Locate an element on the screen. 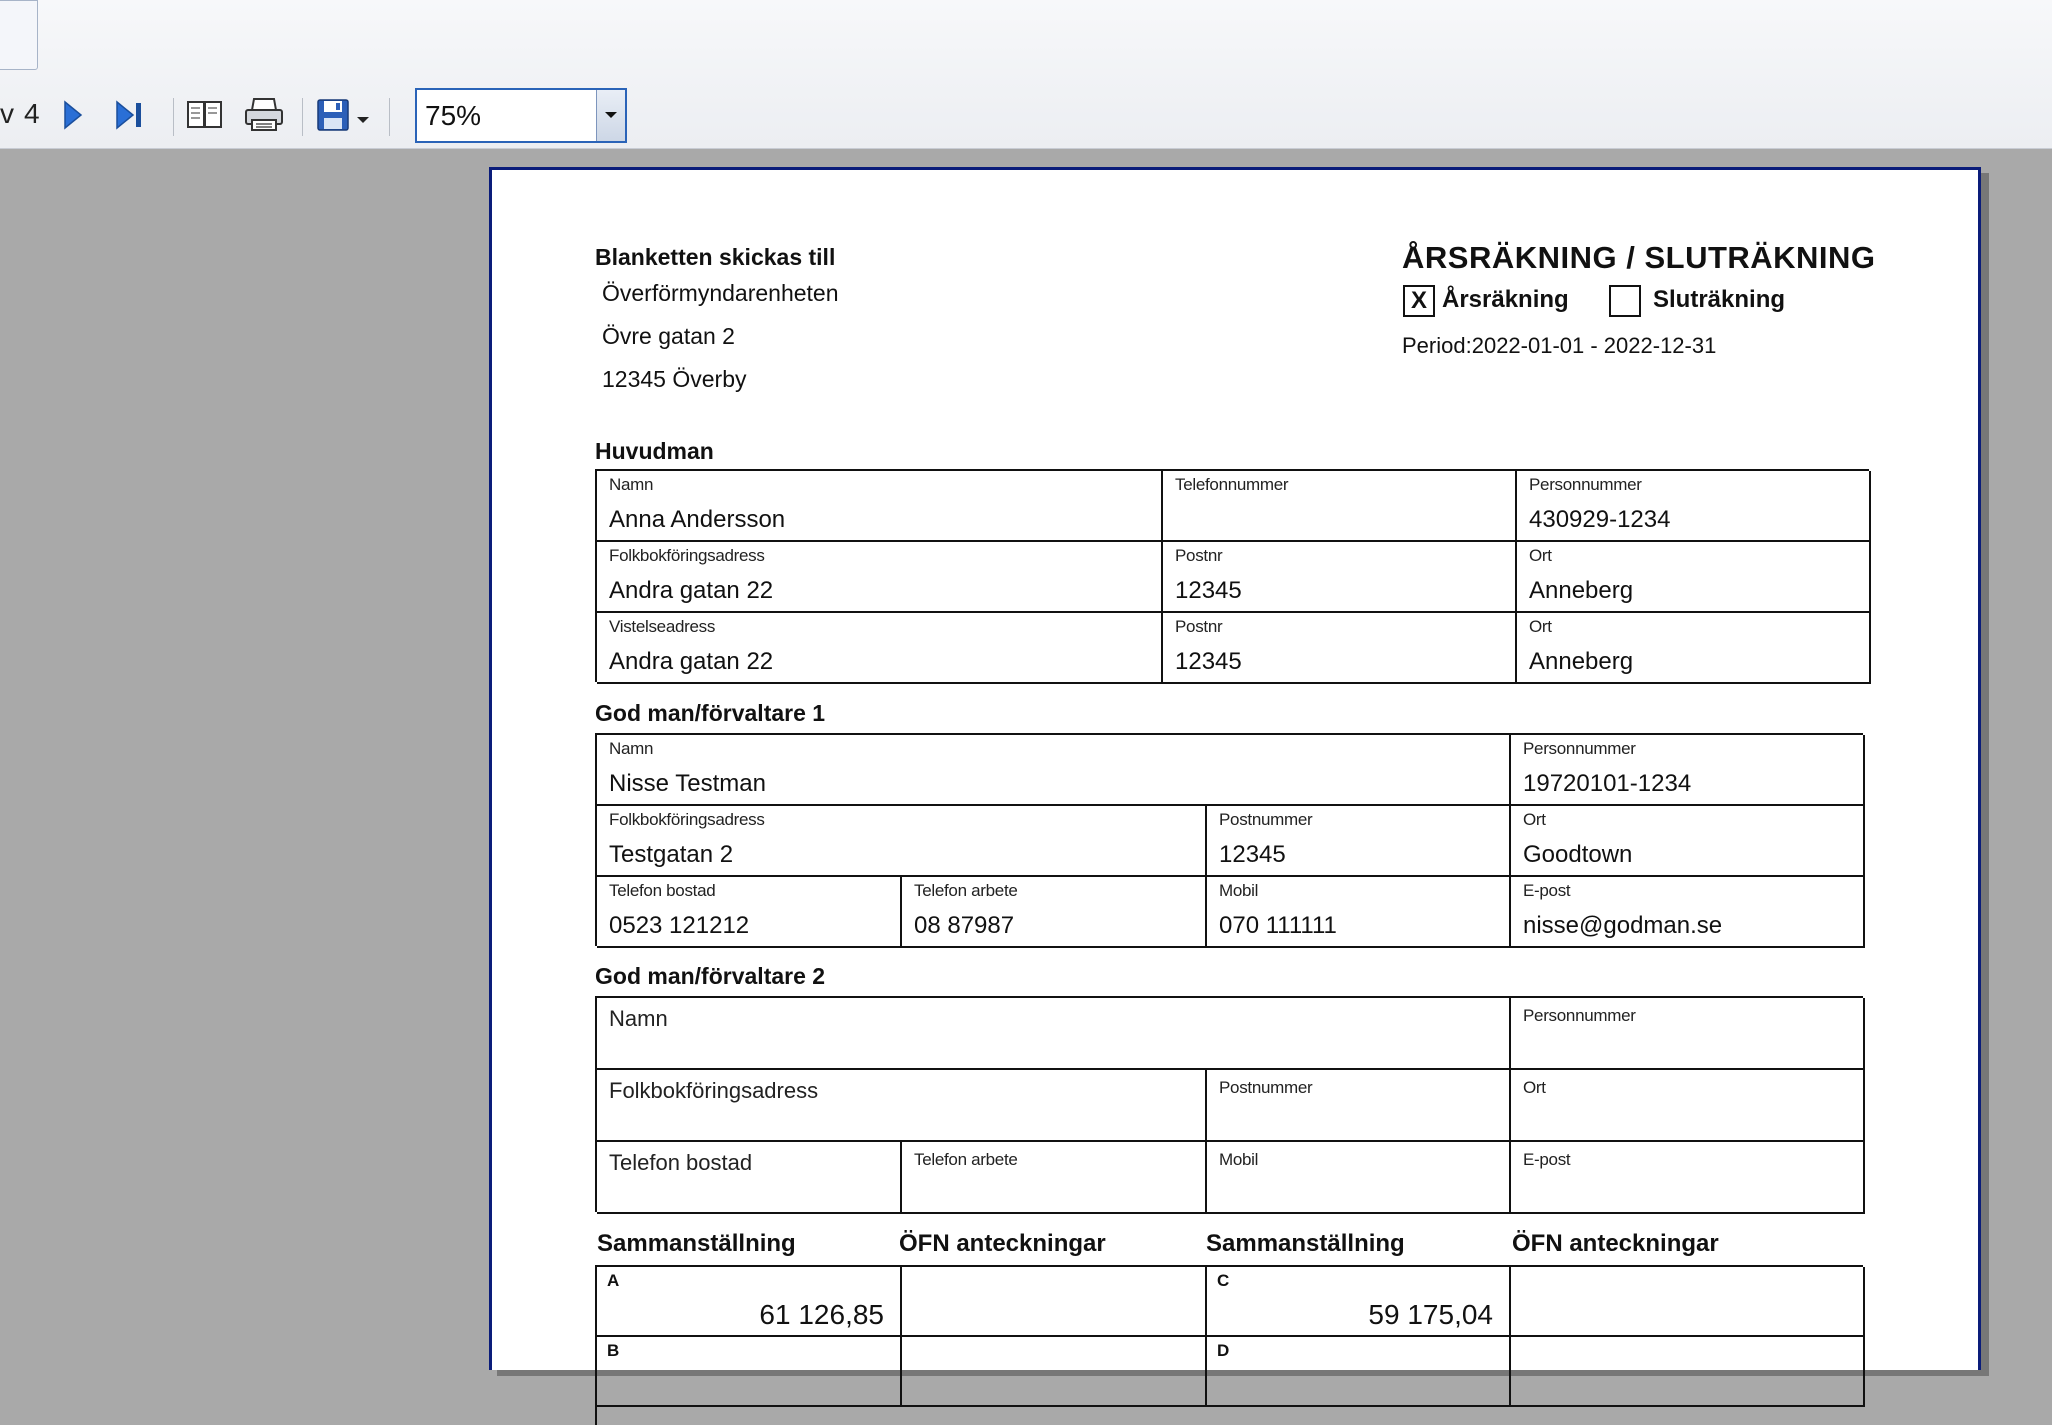  godman1-tel-home-cell: Telefon bostad 0523 121212 is located at coordinates (749, 912).